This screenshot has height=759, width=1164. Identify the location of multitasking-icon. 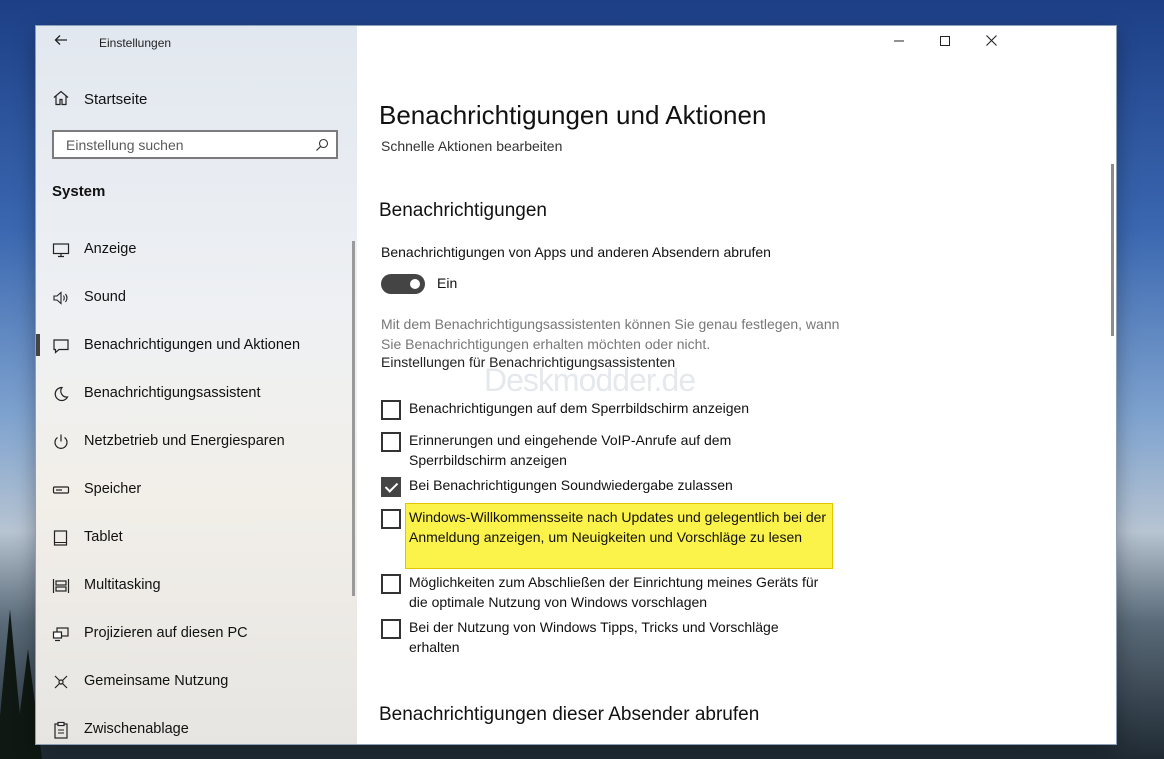
(61, 586).